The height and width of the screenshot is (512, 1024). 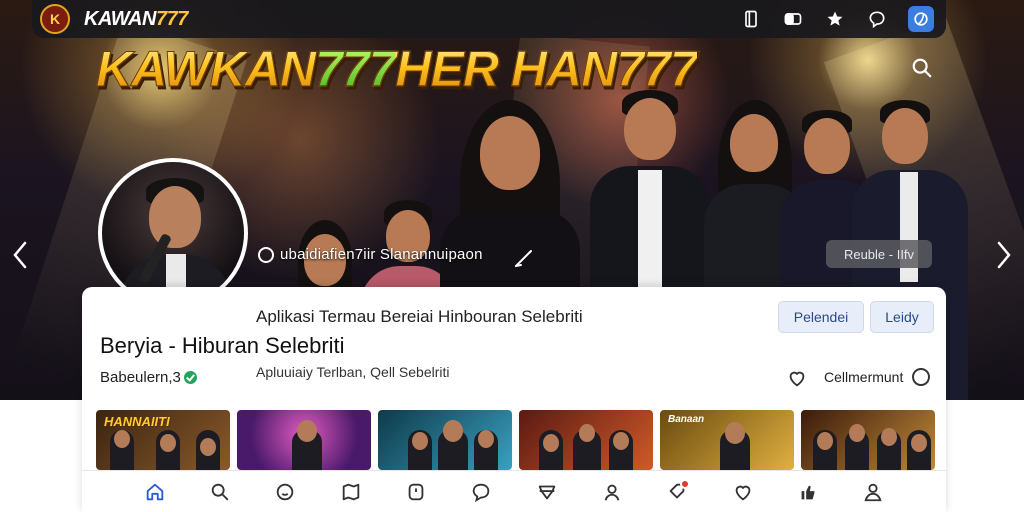 I want to click on heart-icon, so click(x=743, y=492).